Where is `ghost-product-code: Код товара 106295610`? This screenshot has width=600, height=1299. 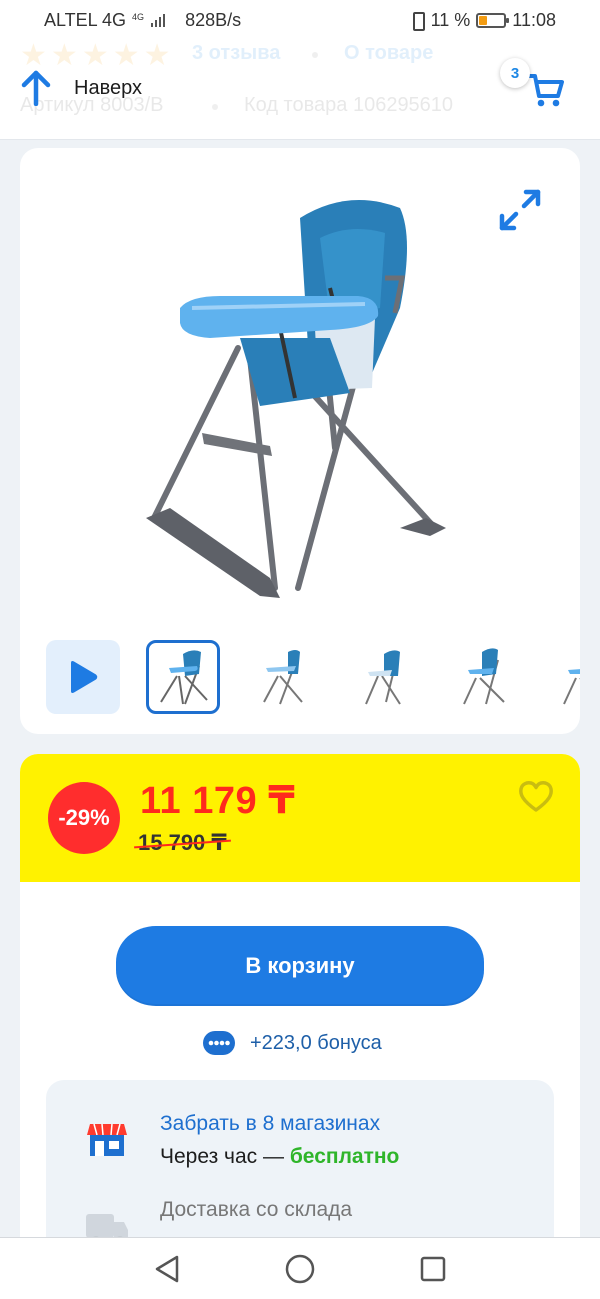
ghost-product-code: Код товара 106295610 is located at coordinates (349, 105).